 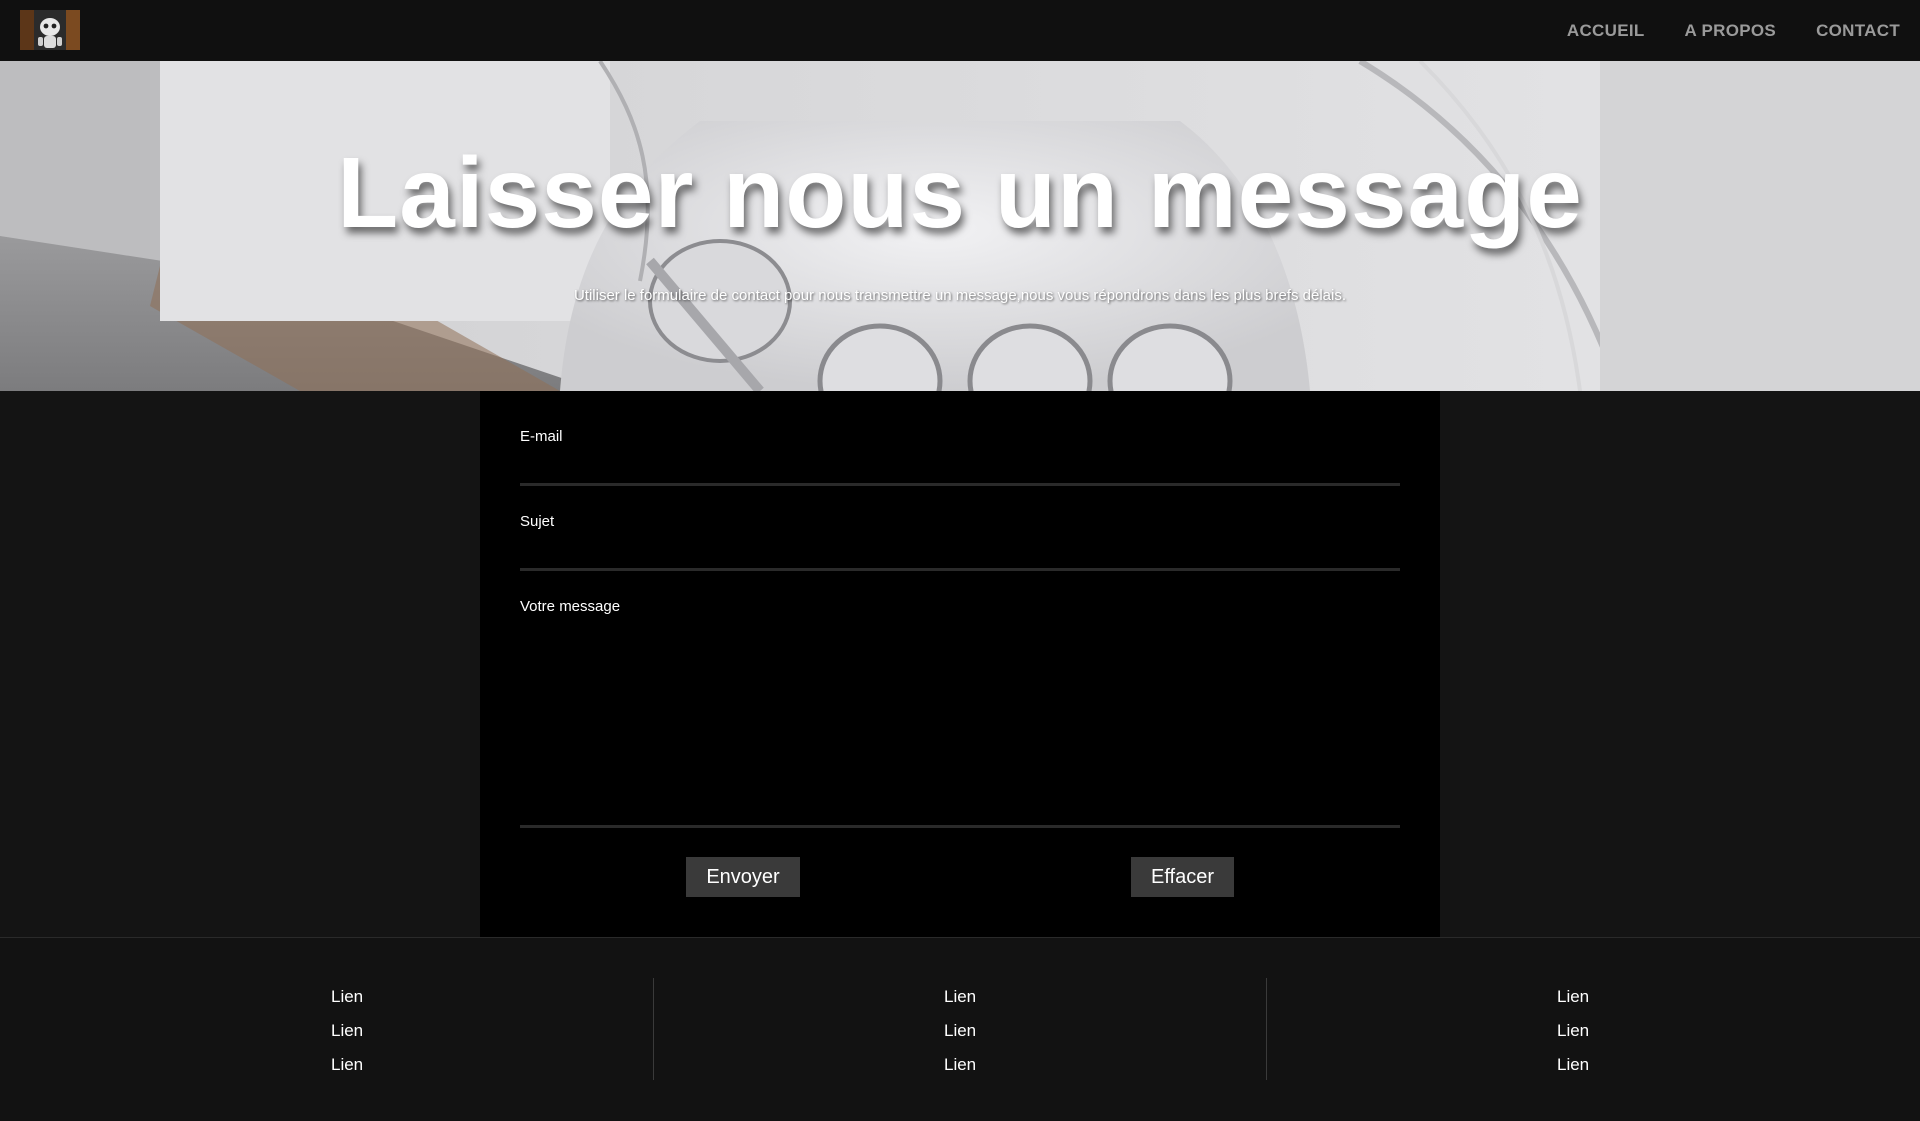 What do you see at coordinates (537, 521) in the screenshot?
I see `subject-label: Sujet` at bounding box center [537, 521].